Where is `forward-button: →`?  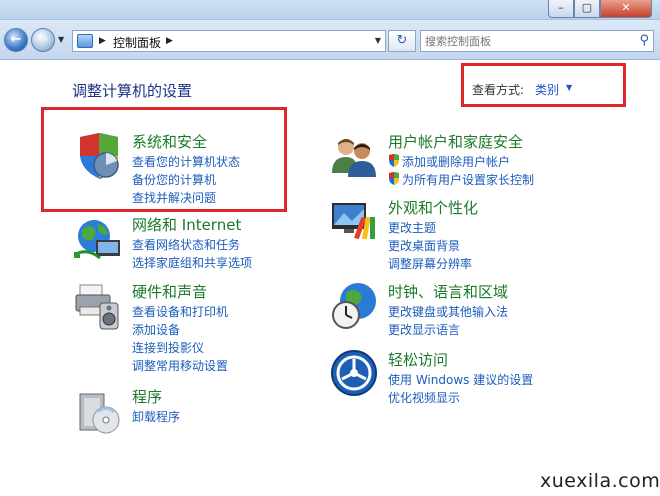 forward-button: → is located at coordinates (43, 40).